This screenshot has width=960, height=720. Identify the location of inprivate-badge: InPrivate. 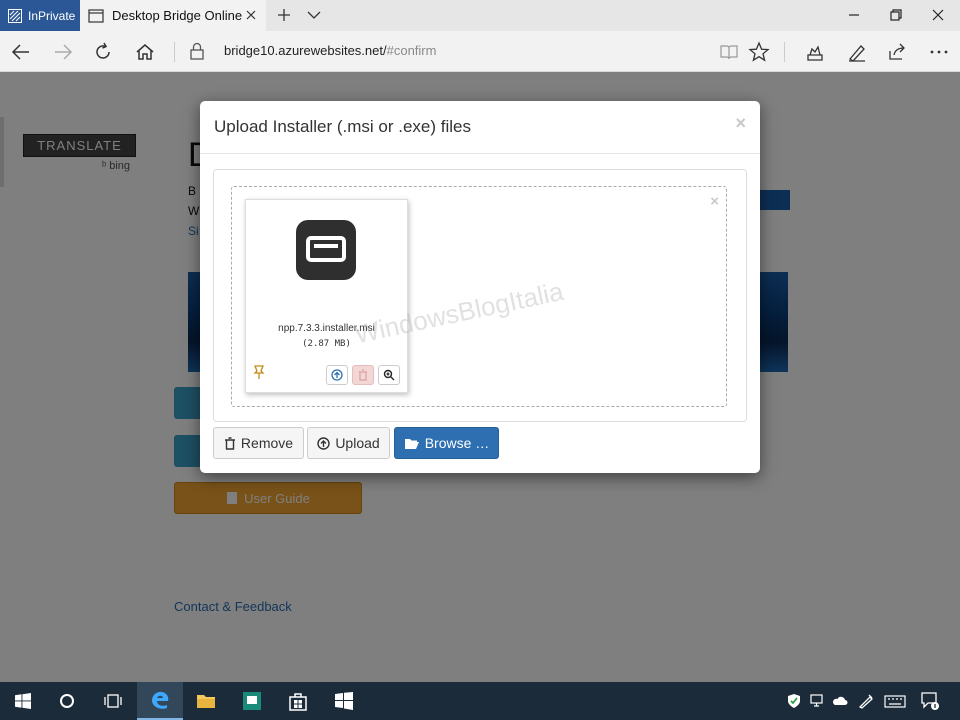
(40, 15).